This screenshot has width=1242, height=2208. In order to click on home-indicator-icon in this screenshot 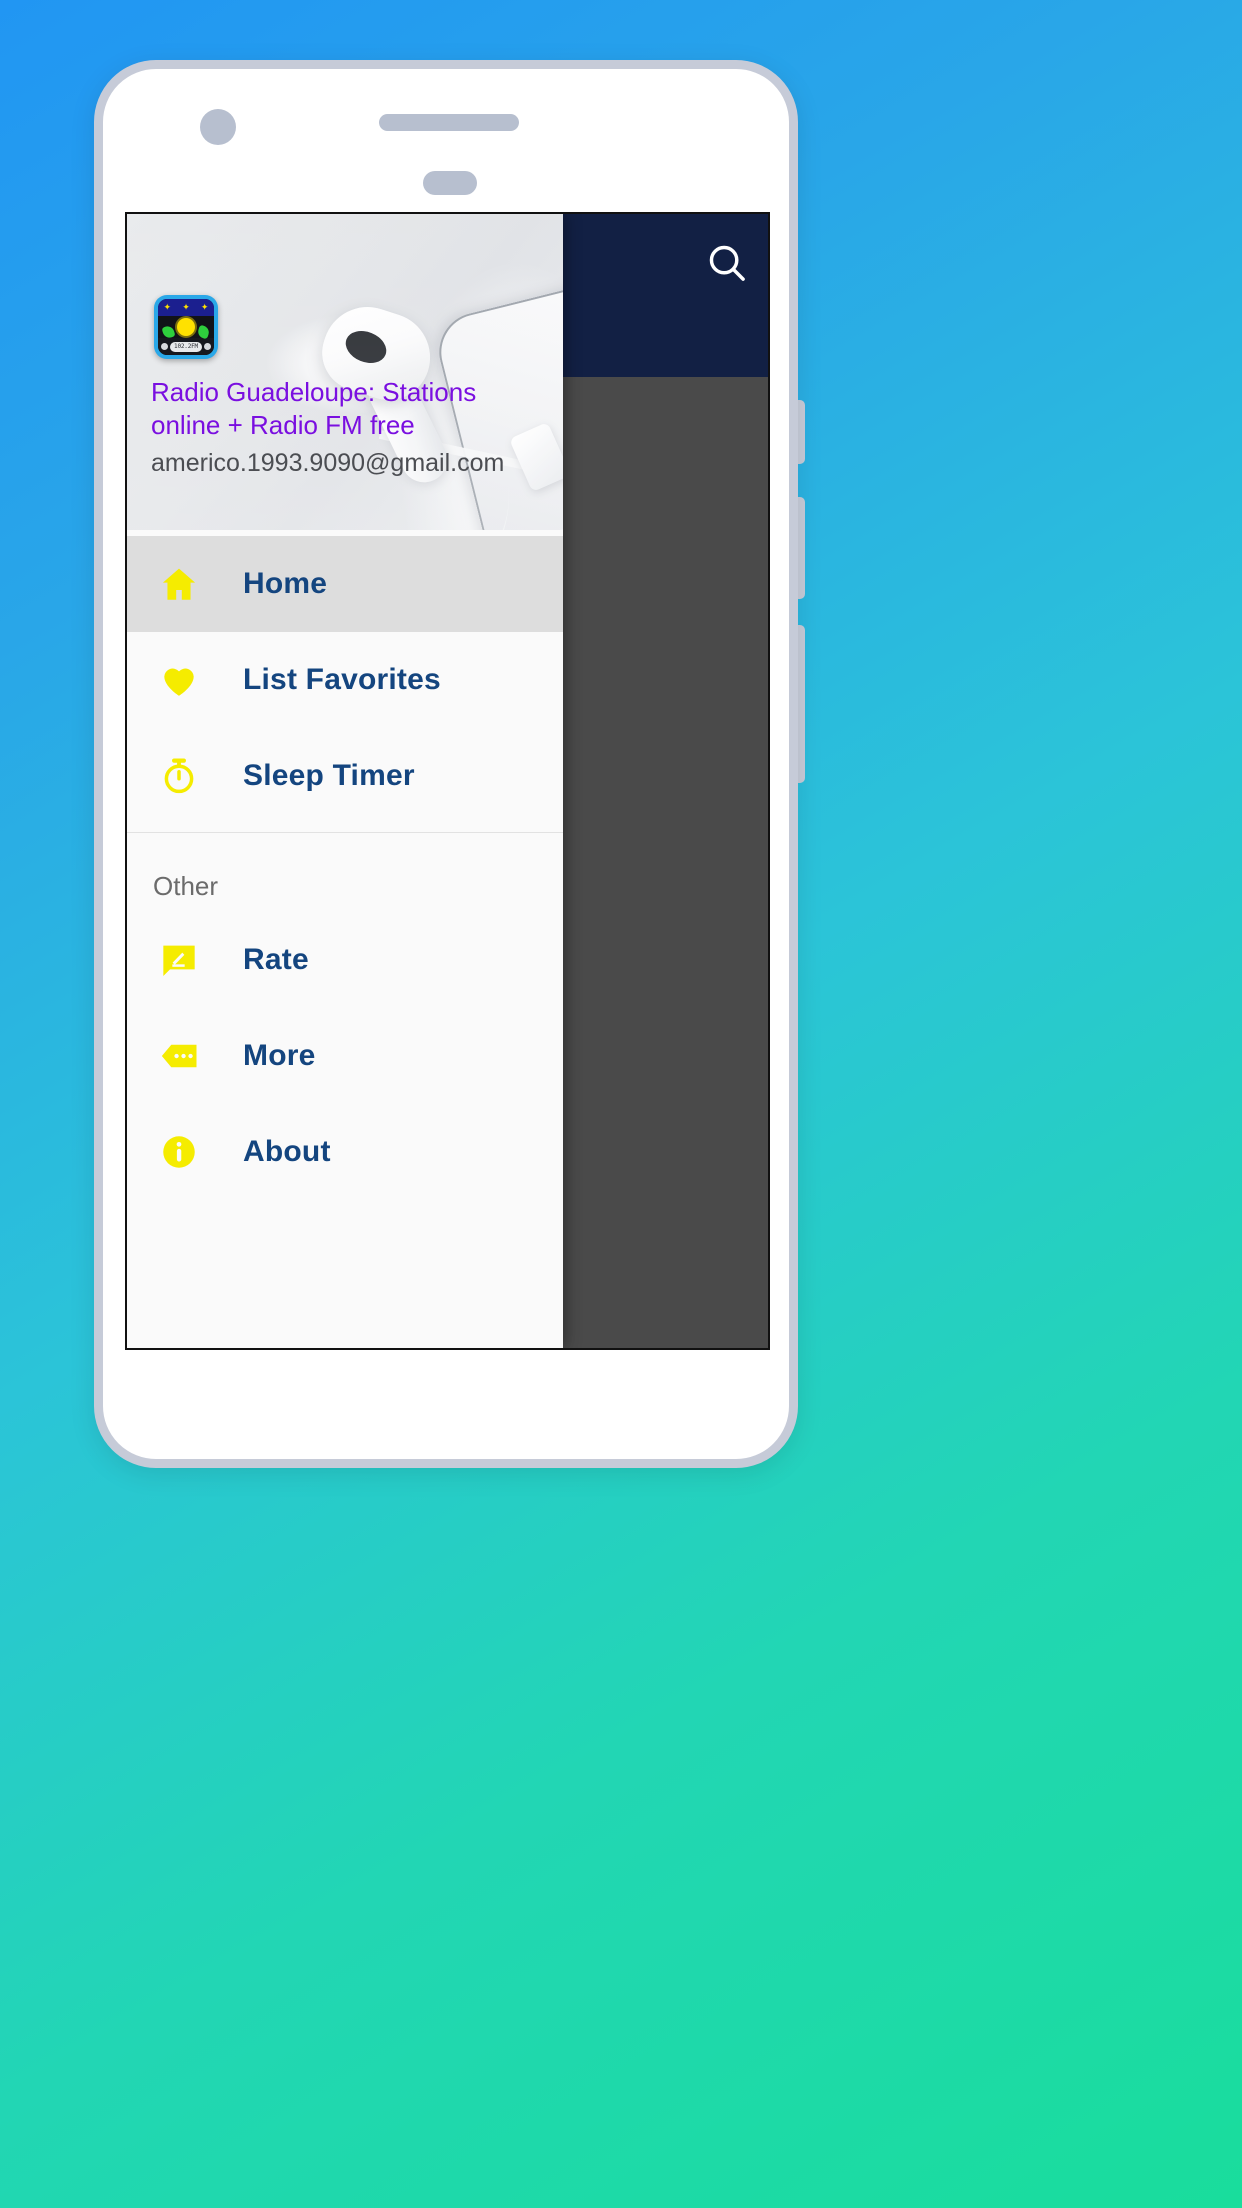, I will do `click(450, 183)`.